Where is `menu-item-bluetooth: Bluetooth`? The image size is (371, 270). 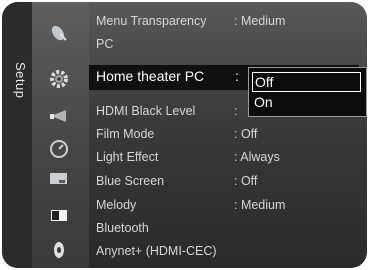 menu-item-bluetooth: Bluetooth is located at coordinates (224, 229).